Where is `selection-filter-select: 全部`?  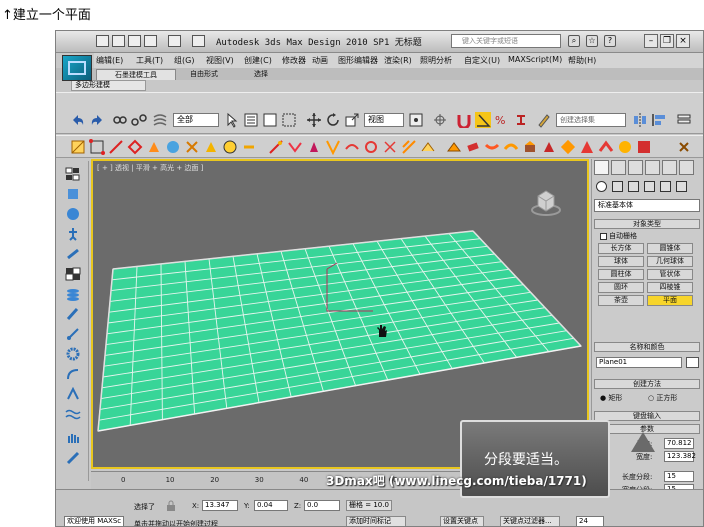
selection-filter-select: 全部 is located at coordinates (196, 120).